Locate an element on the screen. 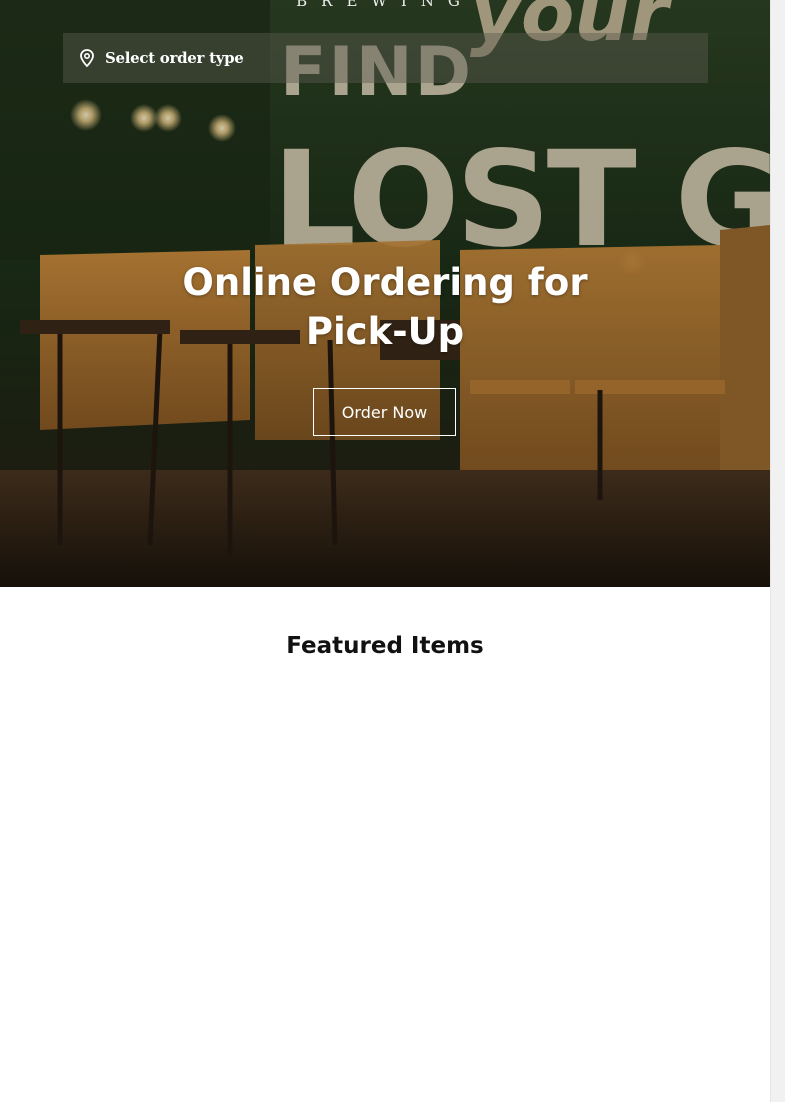 This screenshot has height=1102, width=785. map-pin-icon is located at coordinates (87, 58).